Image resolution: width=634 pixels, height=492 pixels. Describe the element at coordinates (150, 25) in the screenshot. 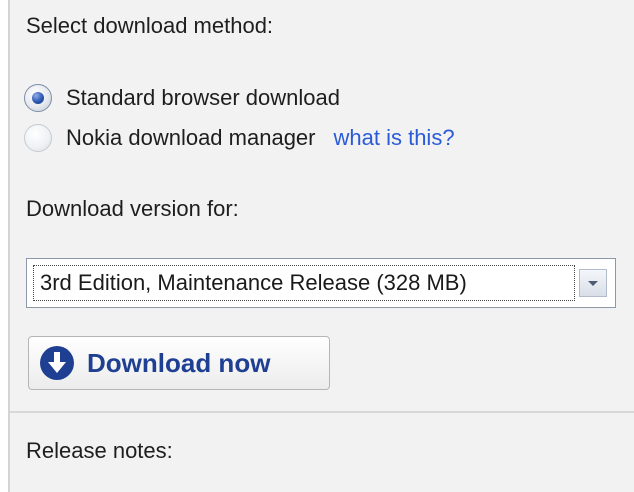

I see `download-method-label: Select download method:` at that location.